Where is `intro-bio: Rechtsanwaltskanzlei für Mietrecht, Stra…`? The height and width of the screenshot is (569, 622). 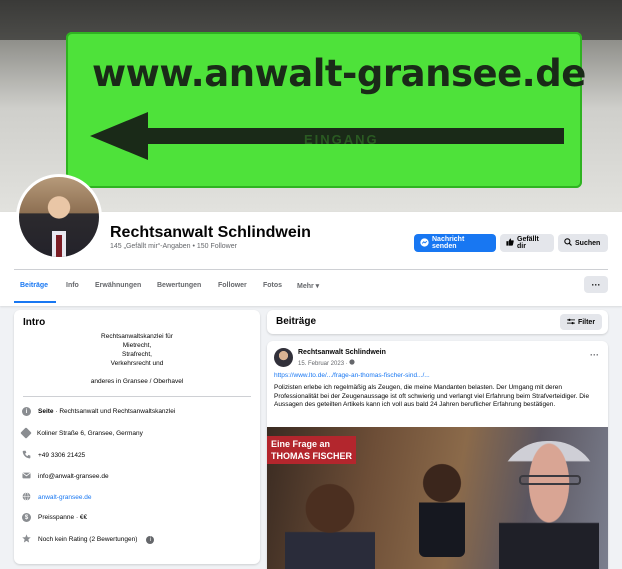 intro-bio: Rechtsanwaltskanzlei für Mietrecht, Stra… is located at coordinates (137, 359).